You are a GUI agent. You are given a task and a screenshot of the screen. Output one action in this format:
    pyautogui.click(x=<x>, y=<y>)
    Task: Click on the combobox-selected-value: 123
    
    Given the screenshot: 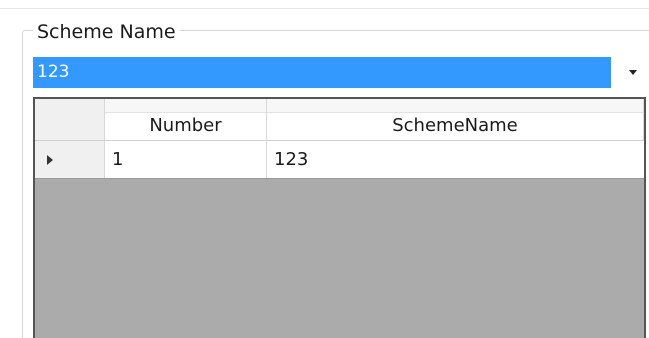 What is the action you would take?
    pyautogui.click(x=322, y=72)
    